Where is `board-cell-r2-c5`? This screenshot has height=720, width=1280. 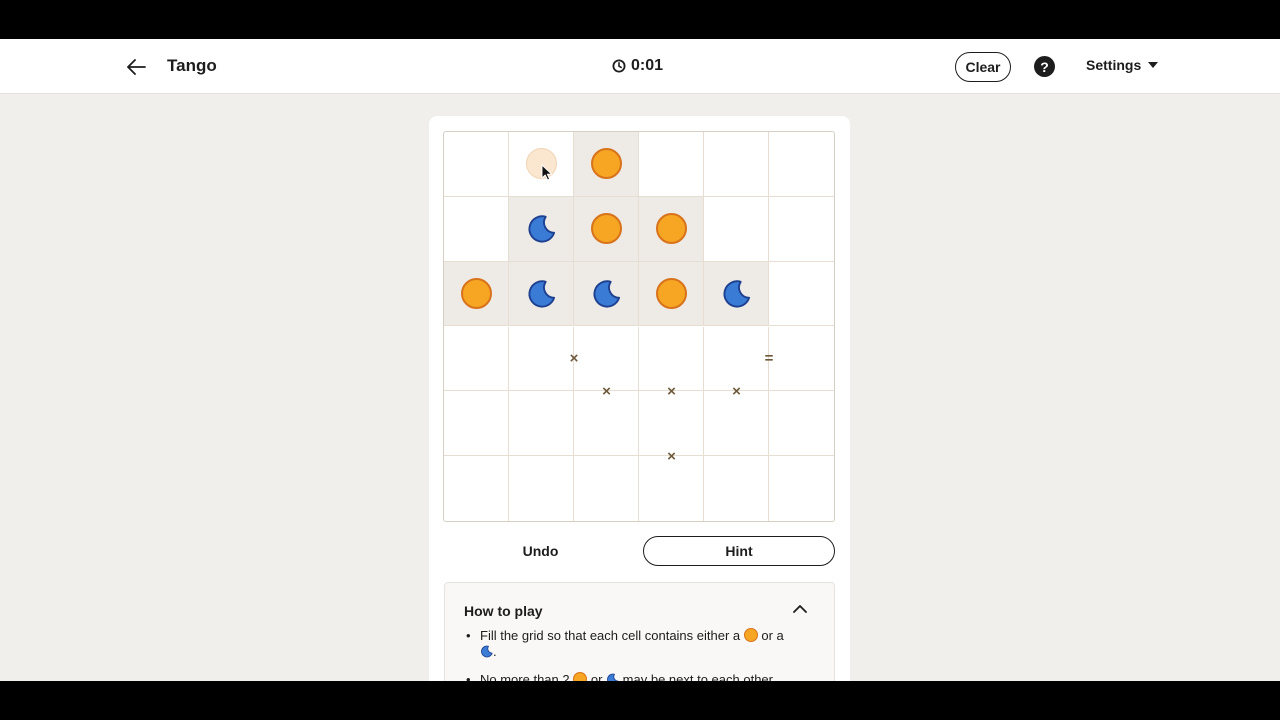
board-cell-r2-c5 is located at coordinates (736, 229).